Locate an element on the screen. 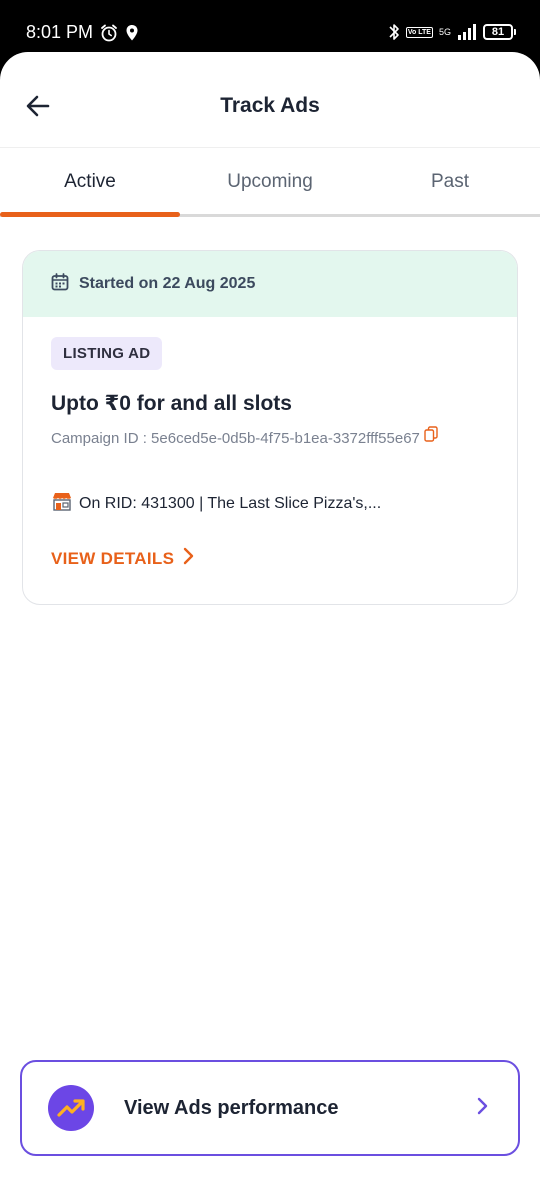 Image resolution: width=540 pixels, height=1200 pixels. ad-type-badge: LISTING AD is located at coordinates (107, 353).